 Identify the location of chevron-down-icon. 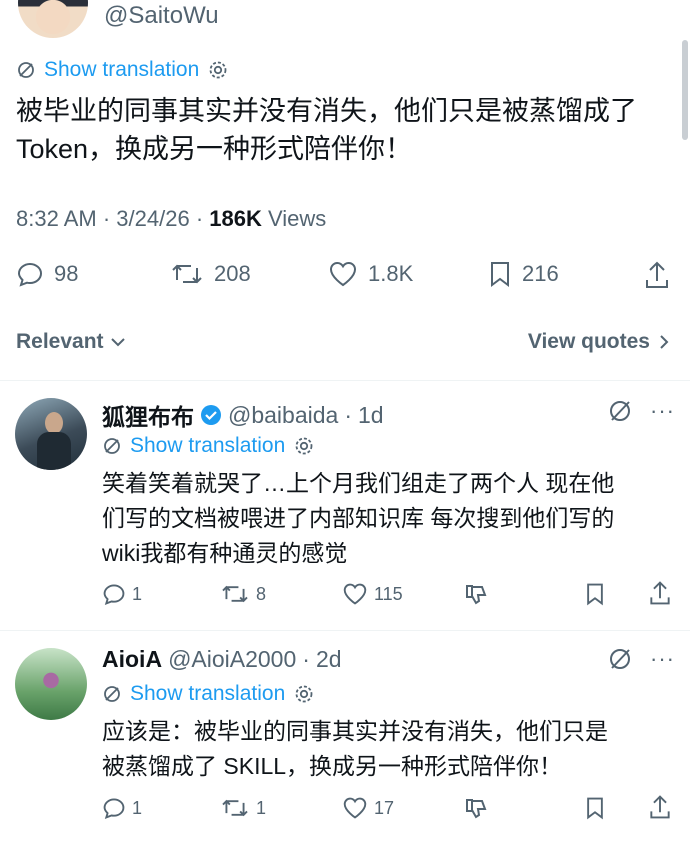
(118, 342).